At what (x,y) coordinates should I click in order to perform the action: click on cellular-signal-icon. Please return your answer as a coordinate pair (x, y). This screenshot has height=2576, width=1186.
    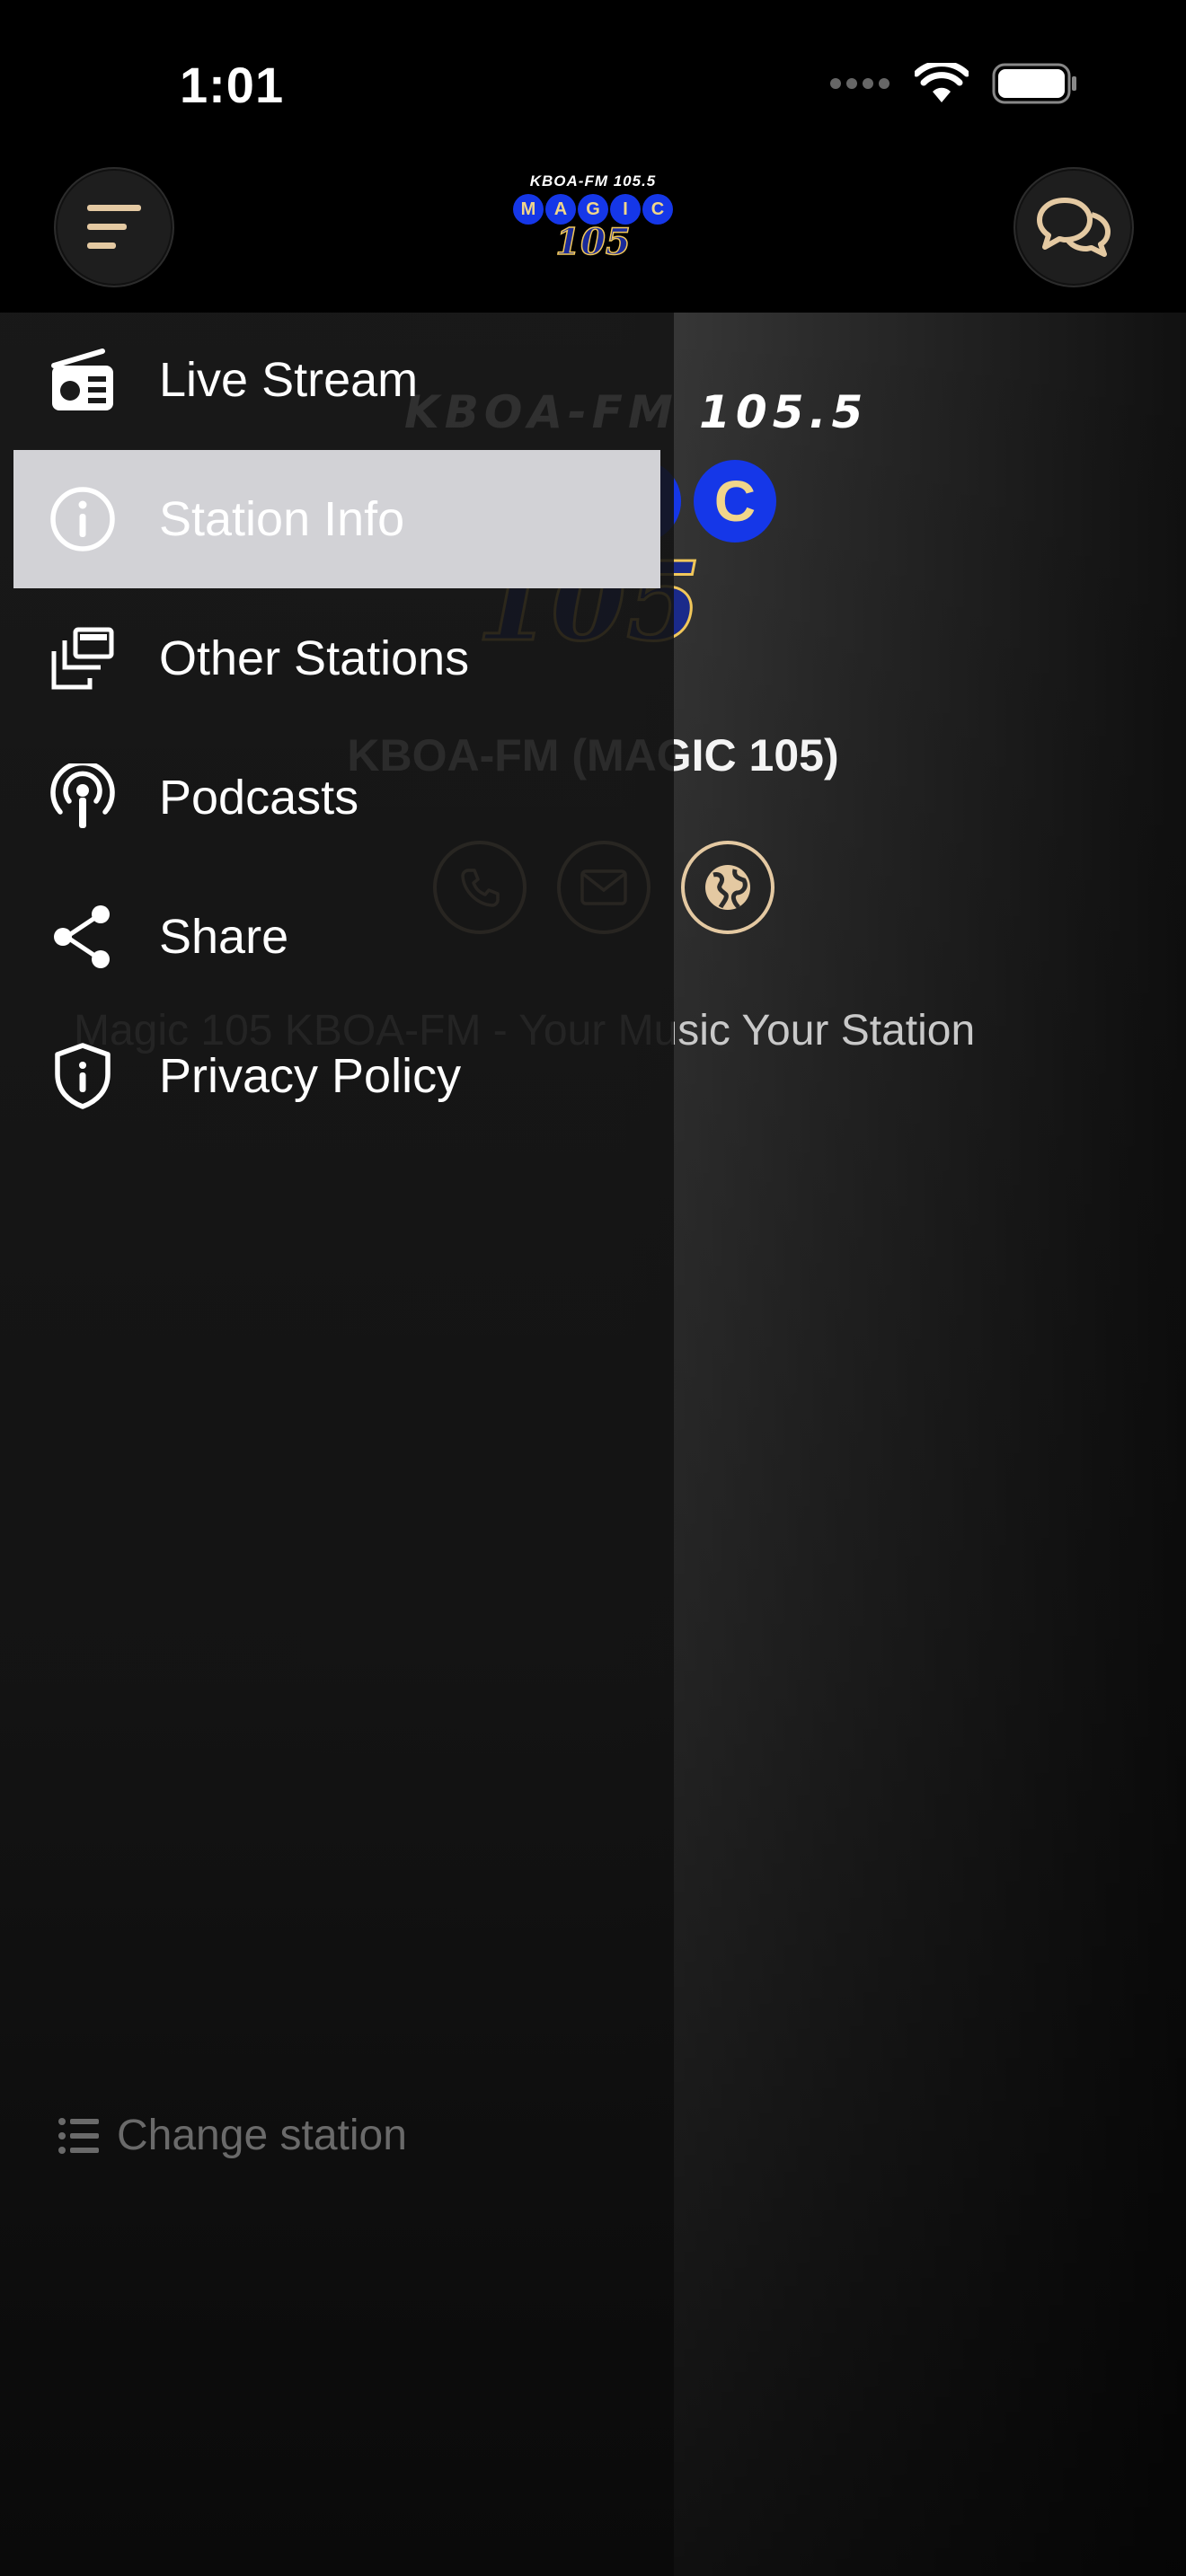
    Looking at the image, I should click on (860, 83).